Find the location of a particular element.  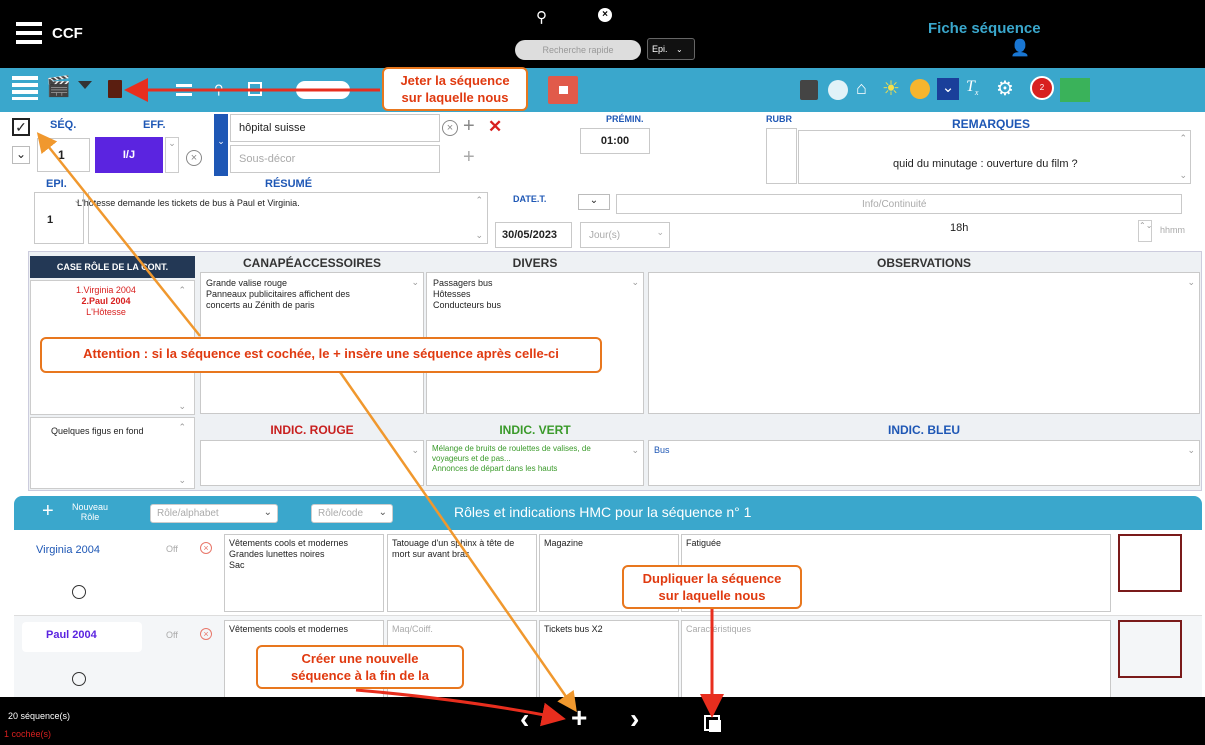

scroll-down-icon: ⌄ is located at coordinates (1183, 175).